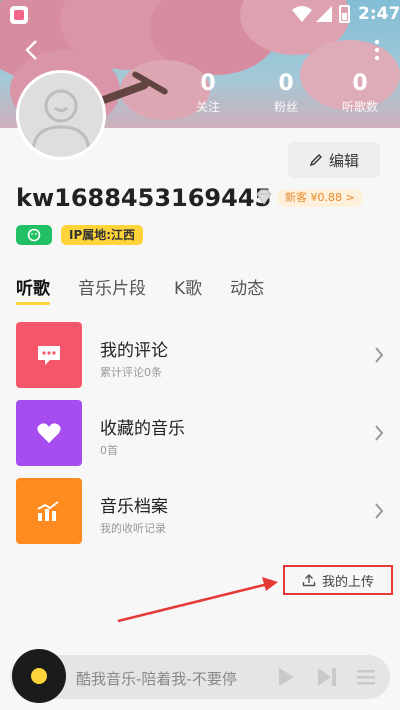 Image resolution: width=400 pixels, height=710 pixels. What do you see at coordinates (302, 14) in the screenshot?
I see `wifi-icon` at bounding box center [302, 14].